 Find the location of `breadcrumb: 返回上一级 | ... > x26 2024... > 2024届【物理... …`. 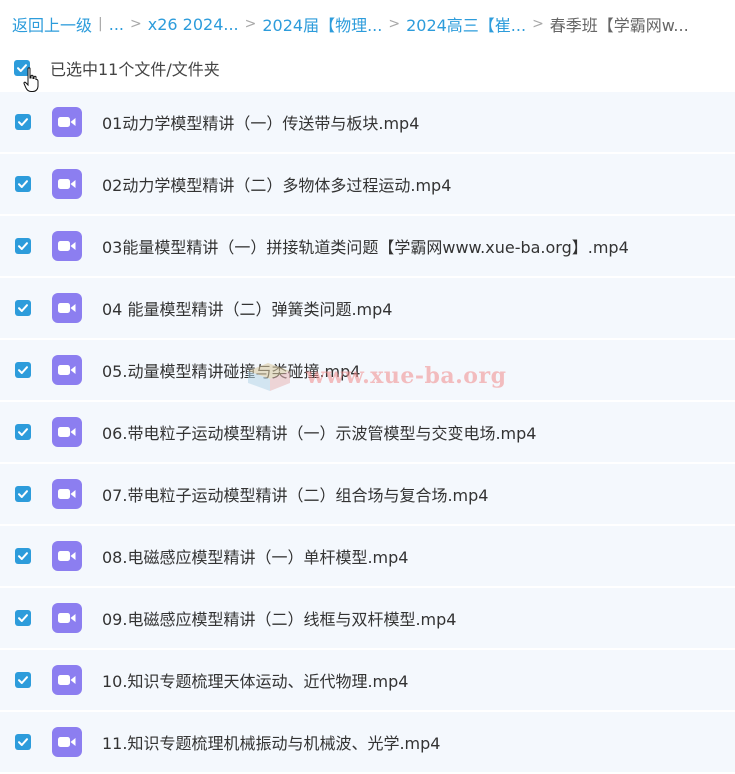

breadcrumb: 返回上一级 | ... > x26 2024... > 2024届【物理... … is located at coordinates (350, 24).